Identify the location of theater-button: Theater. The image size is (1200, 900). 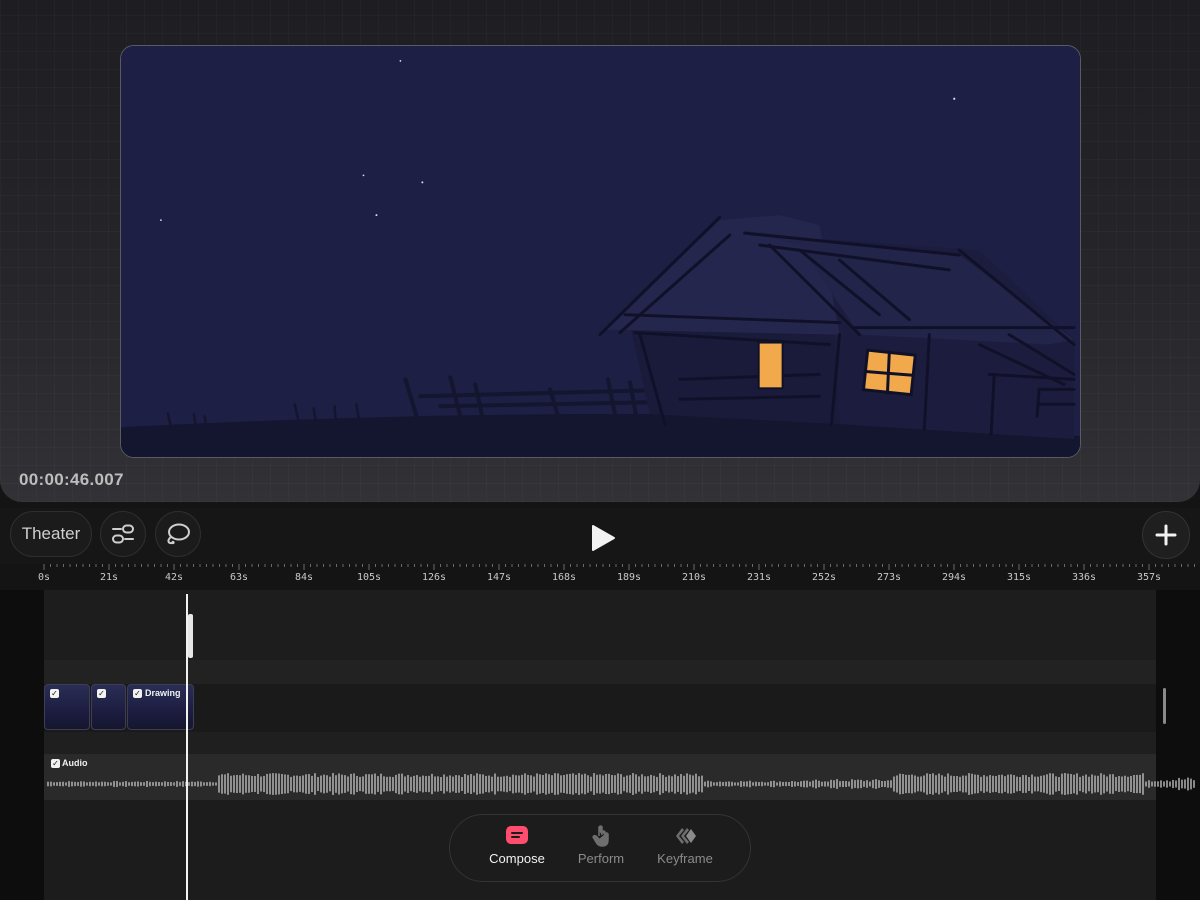
(51, 534).